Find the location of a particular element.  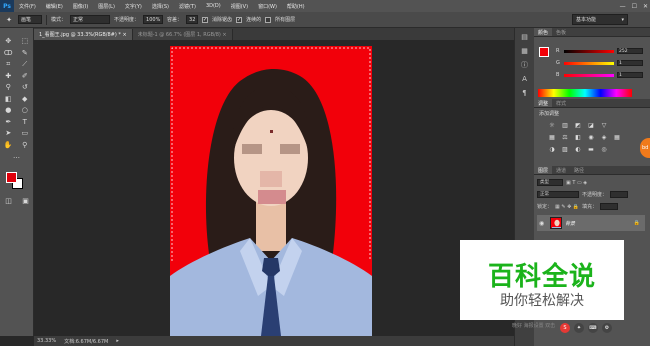

magic-wand-icon: ✦ is located at coordinates (9, 20).